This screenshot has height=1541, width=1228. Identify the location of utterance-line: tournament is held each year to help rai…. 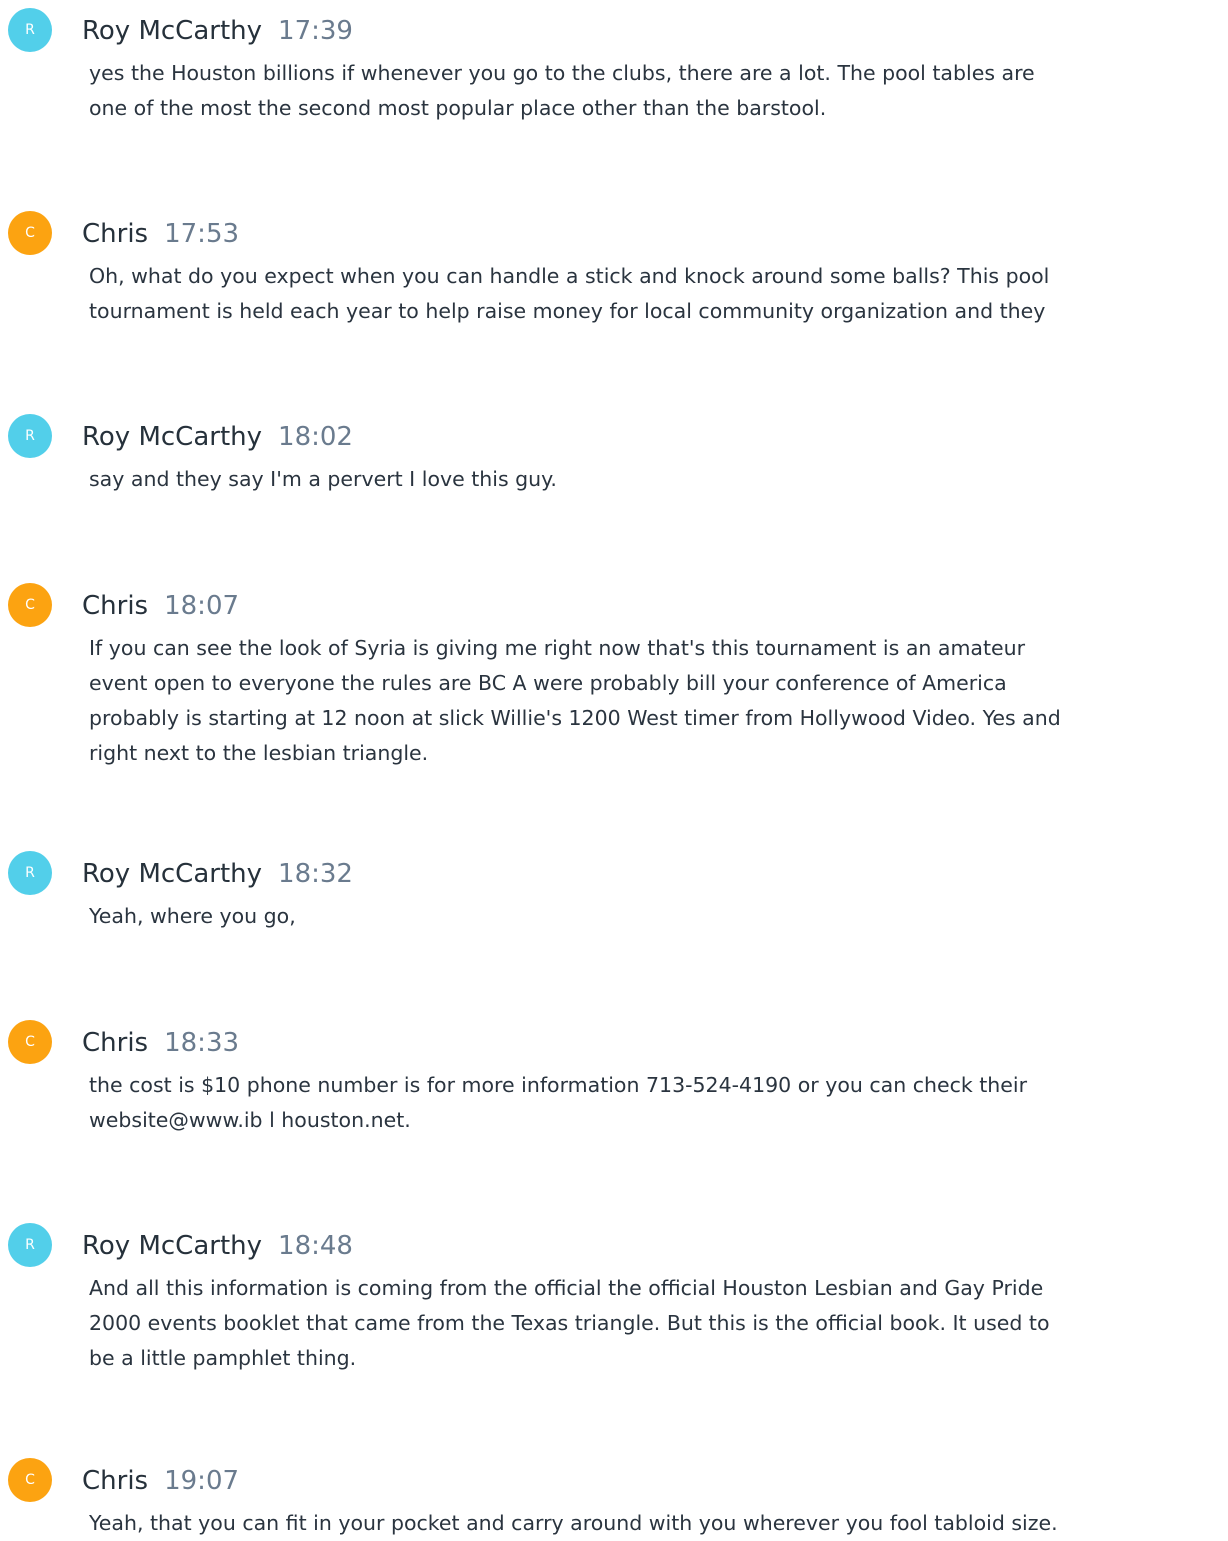
(567, 311).